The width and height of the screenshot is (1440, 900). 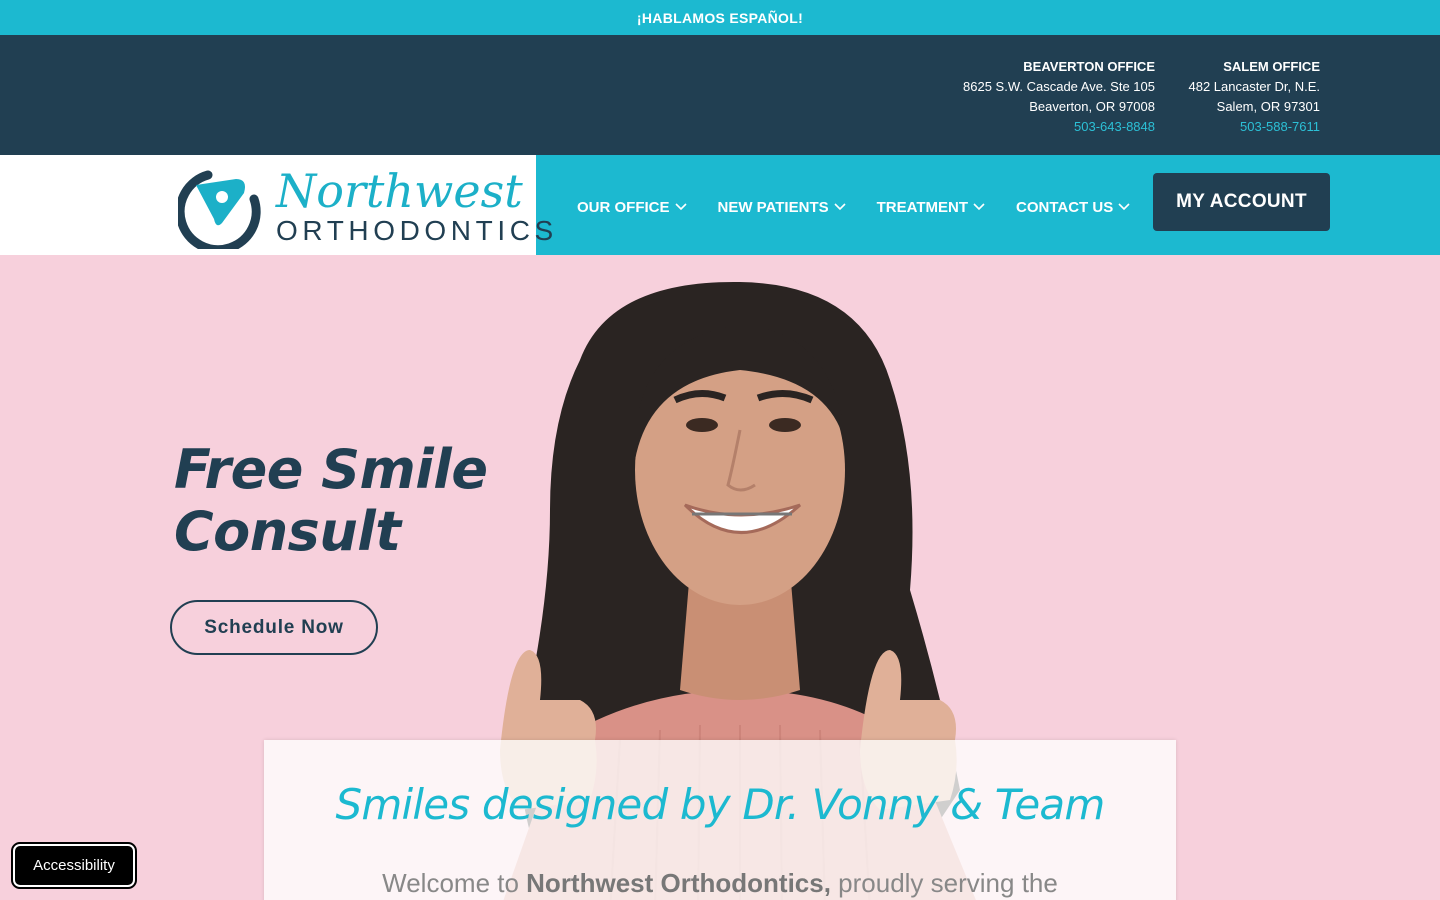 What do you see at coordinates (944, 883) in the screenshot?
I see `welcome-text-suffix: proudly serving the` at bounding box center [944, 883].